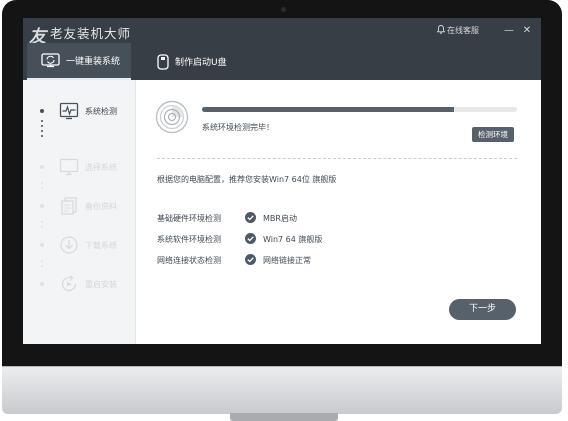 This screenshot has height=421, width=568. I want to click on monitor-chin, so click(282, 390).